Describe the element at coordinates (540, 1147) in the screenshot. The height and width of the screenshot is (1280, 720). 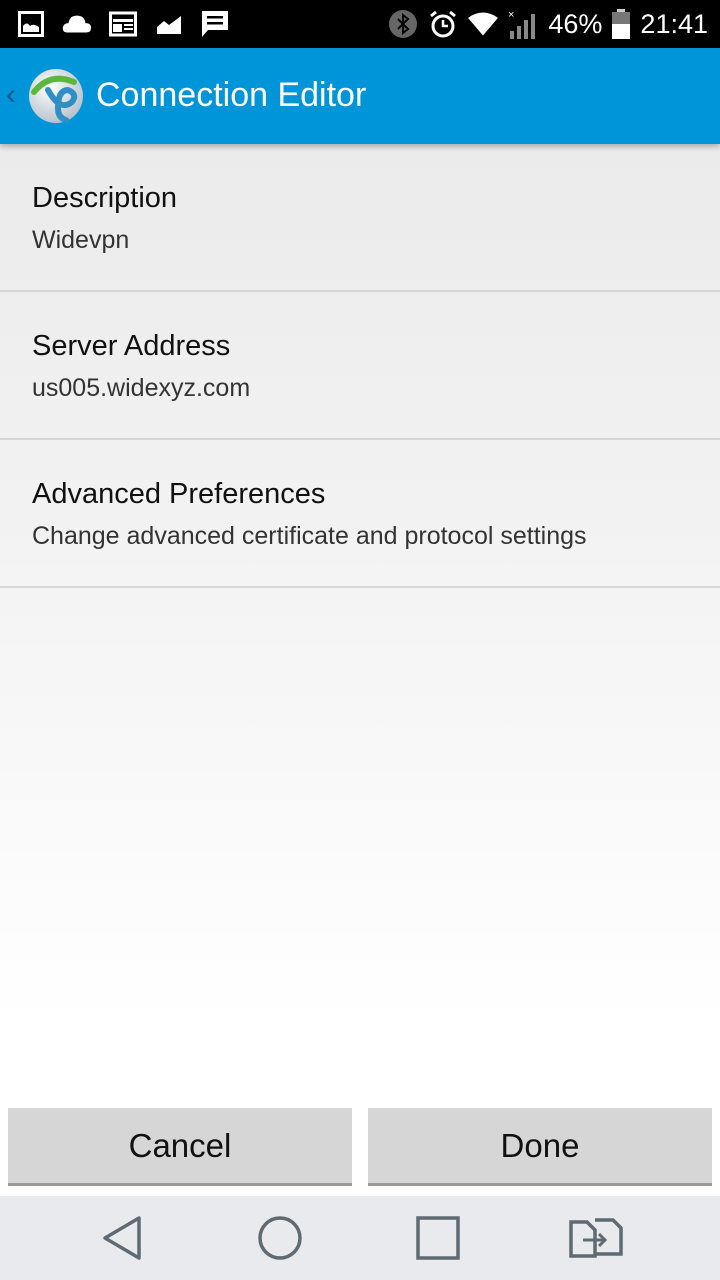
I see `done-button: Done` at that location.